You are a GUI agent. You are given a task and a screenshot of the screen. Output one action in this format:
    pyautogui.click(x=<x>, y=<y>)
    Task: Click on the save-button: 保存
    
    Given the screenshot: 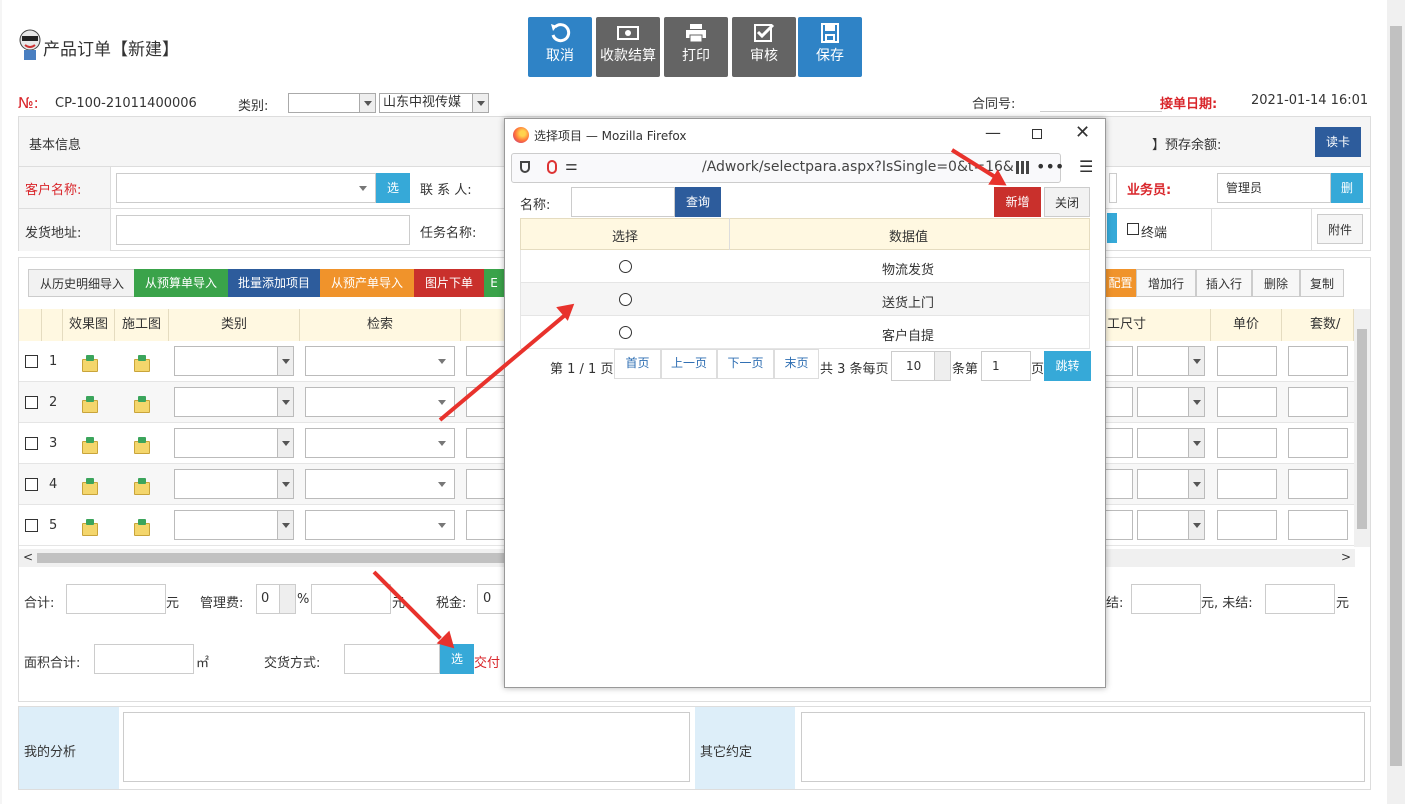 What is the action you would take?
    pyautogui.click(x=830, y=47)
    